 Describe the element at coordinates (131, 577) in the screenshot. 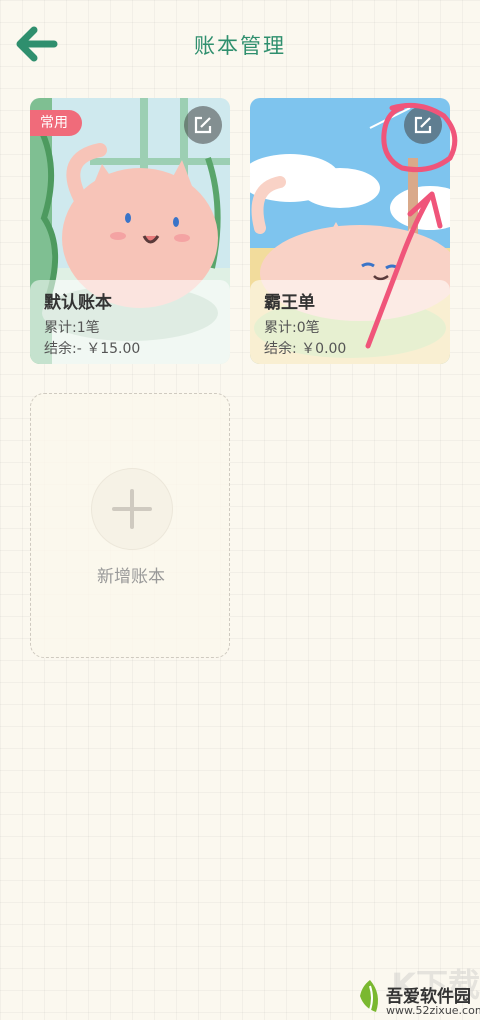

I see `add-book-label: 新增账本` at that location.